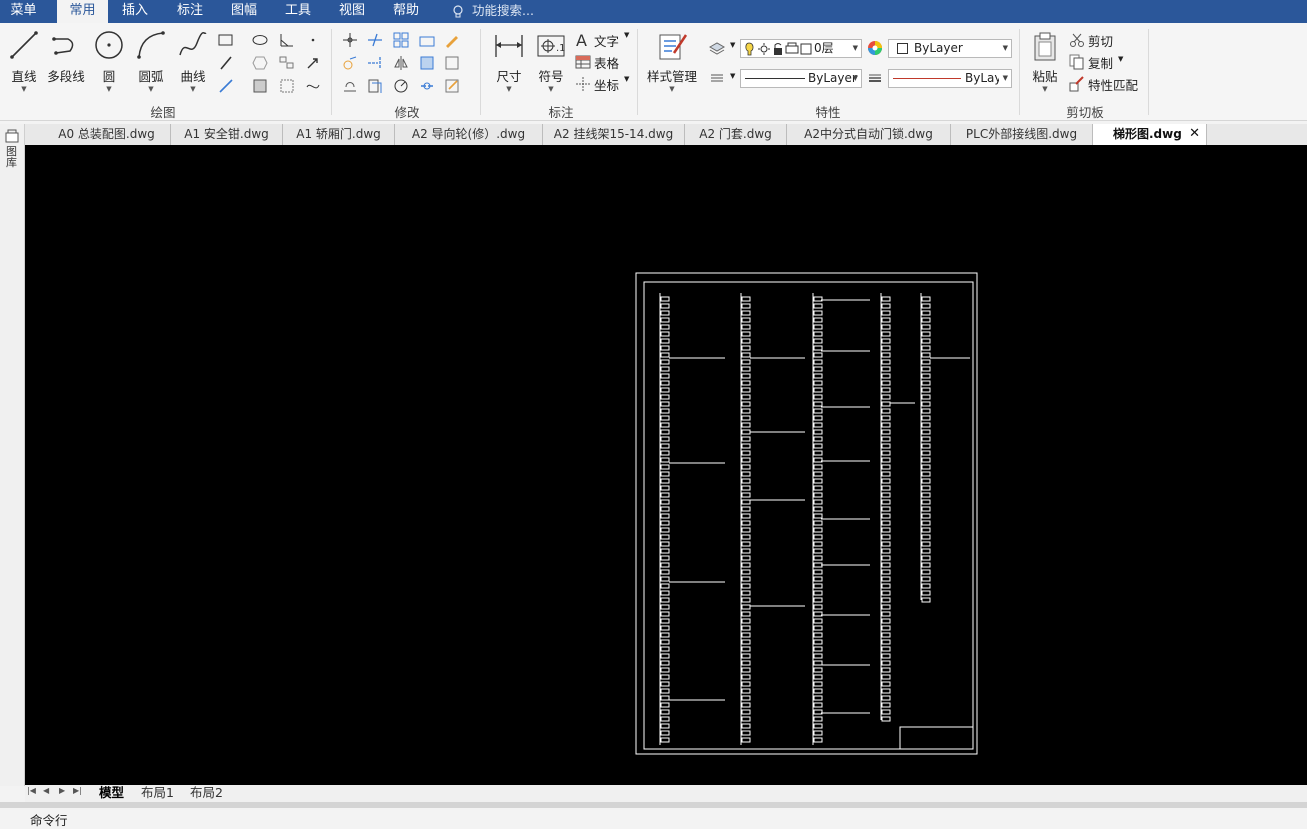 This screenshot has height=829, width=1307. What do you see at coordinates (31, 790) in the screenshot?
I see `first-layout-icon: |◀` at bounding box center [31, 790].